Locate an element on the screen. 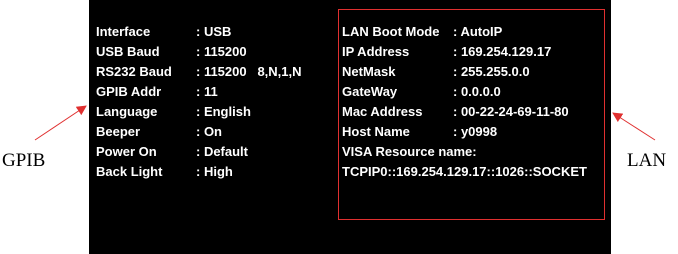  gateway-value: : 0.0.0.0 is located at coordinates (477, 91).